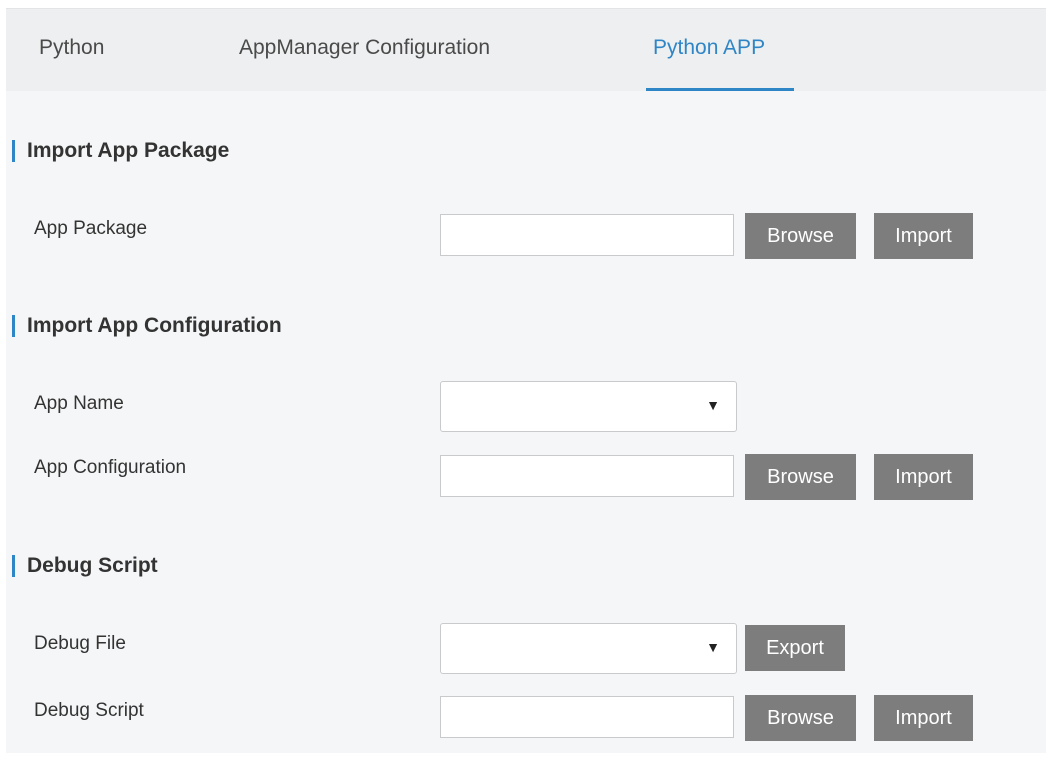 This screenshot has width=1046, height=760. I want to click on debug-script-import-button: Import, so click(923, 718).